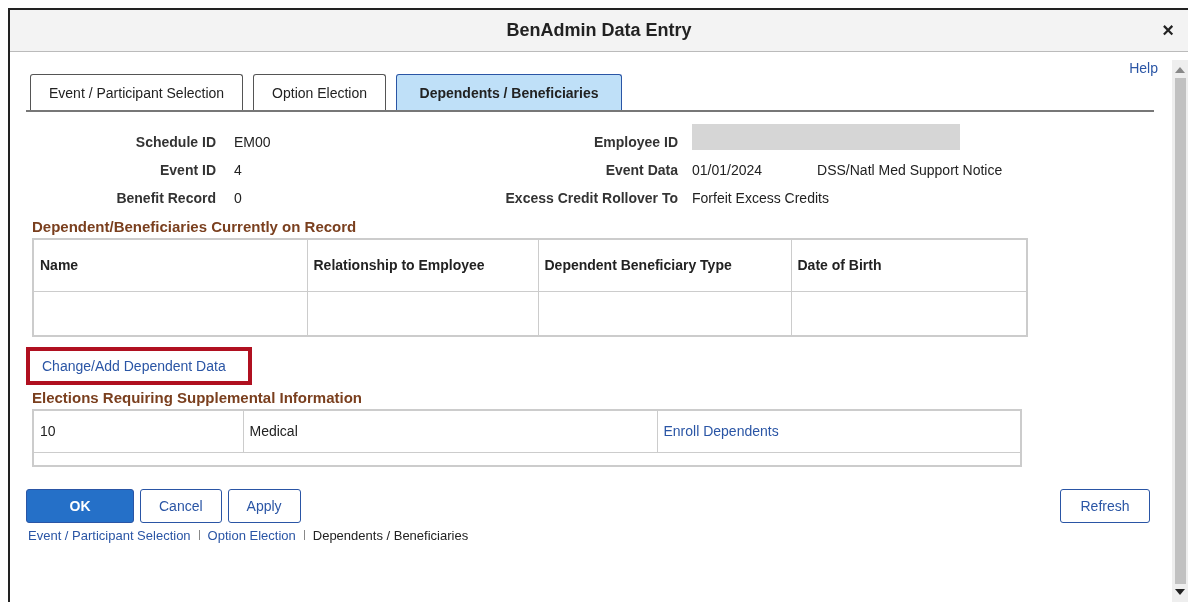 The height and width of the screenshot is (602, 1188). Describe the element at coordinates (137, 92) in the screenshot. I see `tab: Event / Participant Selection` at that location.